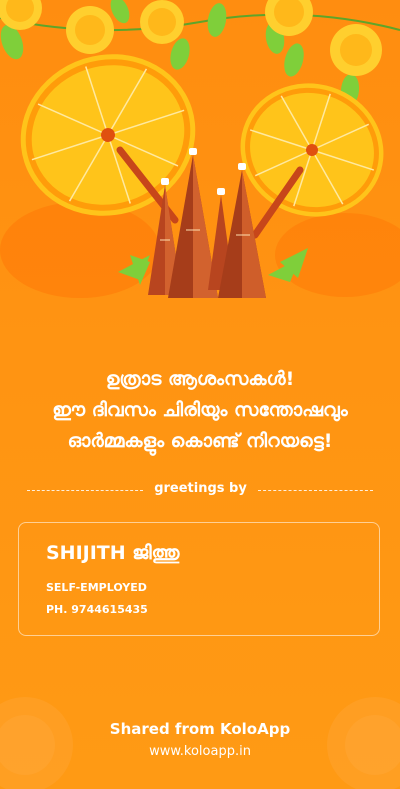  Describe the element at coordinates (36, 743) in the screenshot. I see `corner-flower-left` at that location.